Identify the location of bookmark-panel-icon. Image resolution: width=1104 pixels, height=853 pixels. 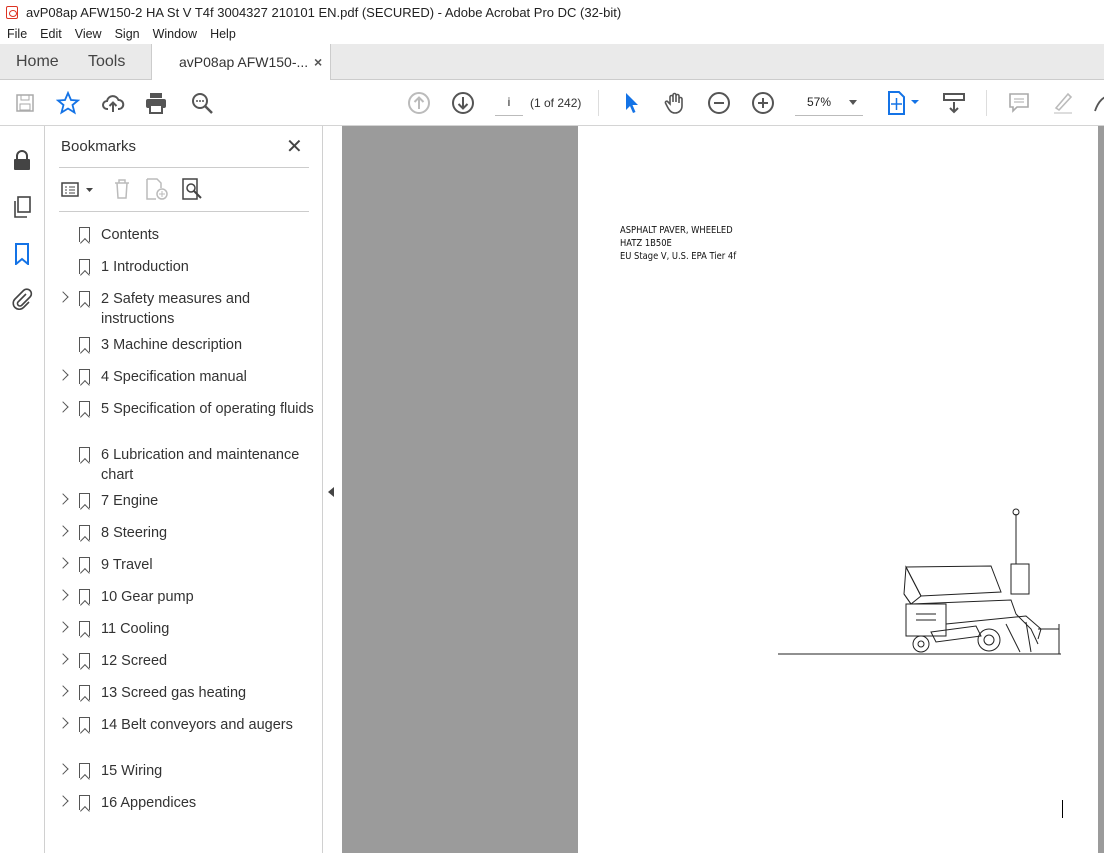
(22, 255).